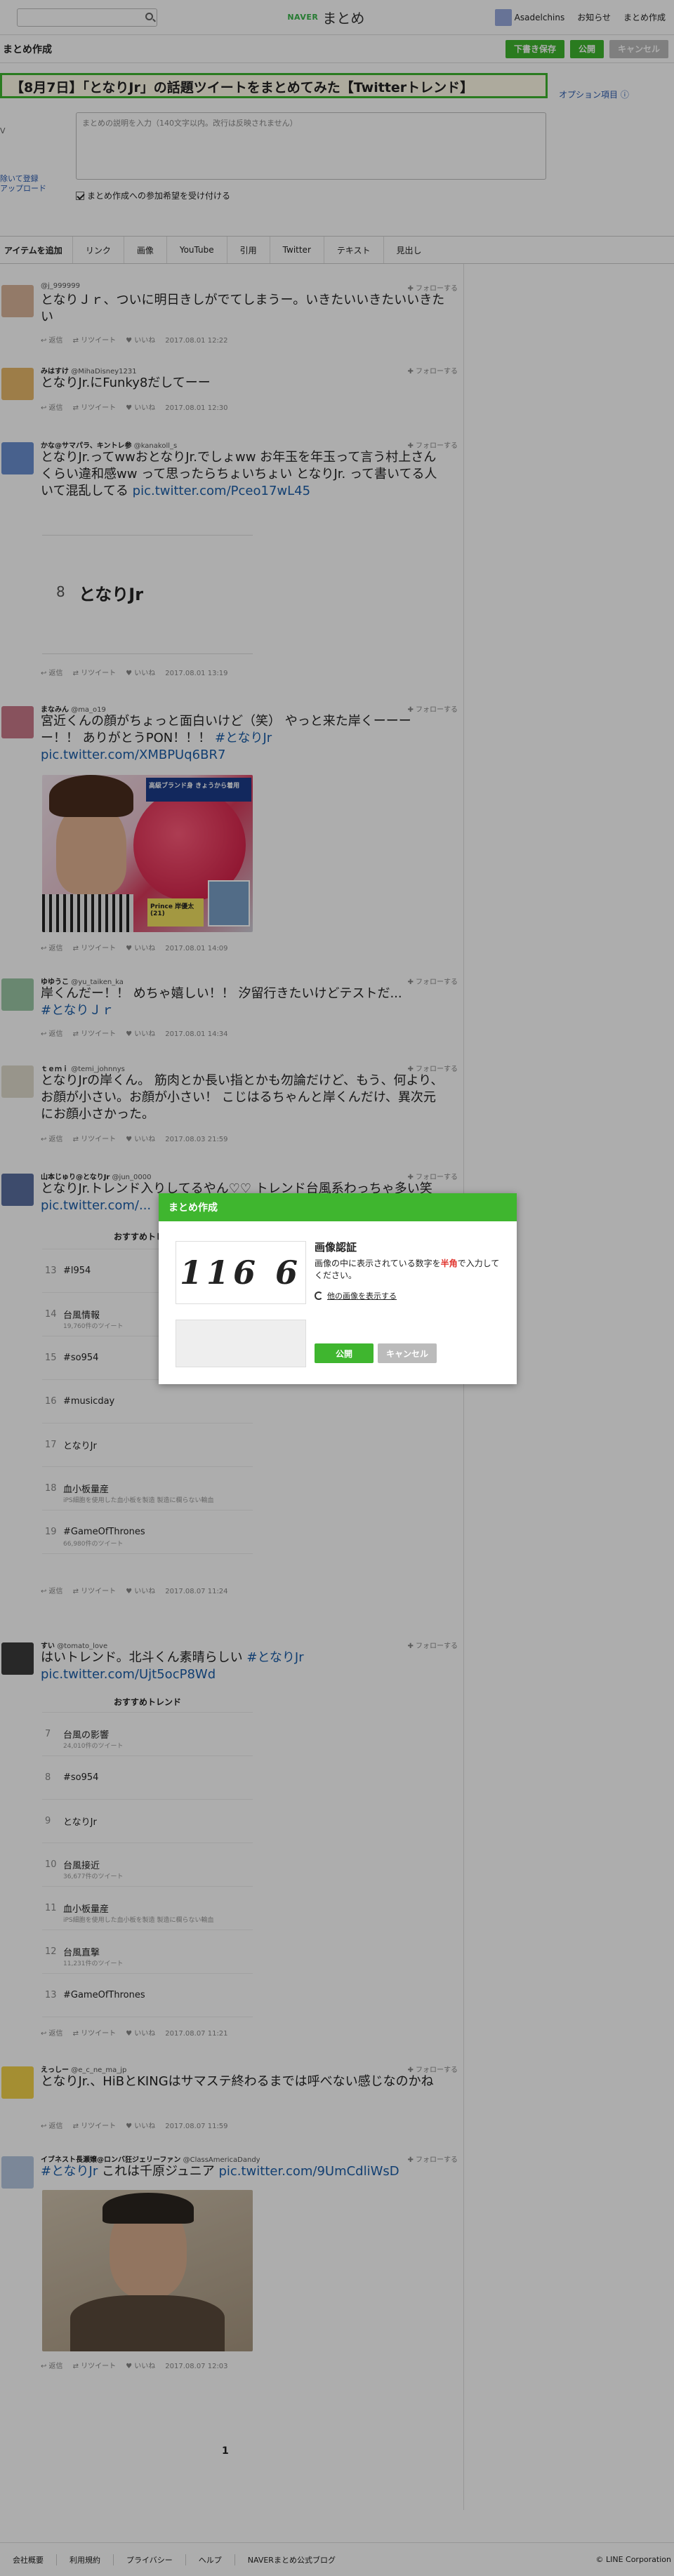 The image size is (674, 2576). Describe the element at coordinates (336, 1248) in the screenshot. I see `modal-title: 画像認証` at that location.